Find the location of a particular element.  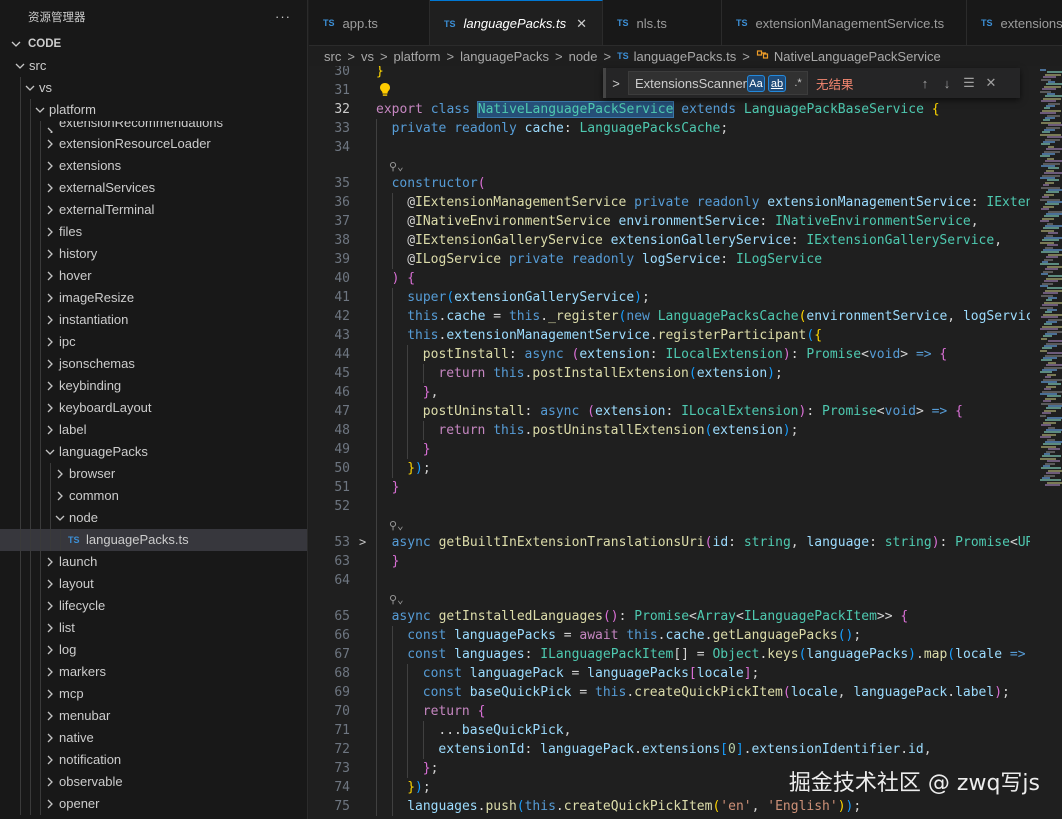

tree-item-label: markers is located at coordinates (82, 671).